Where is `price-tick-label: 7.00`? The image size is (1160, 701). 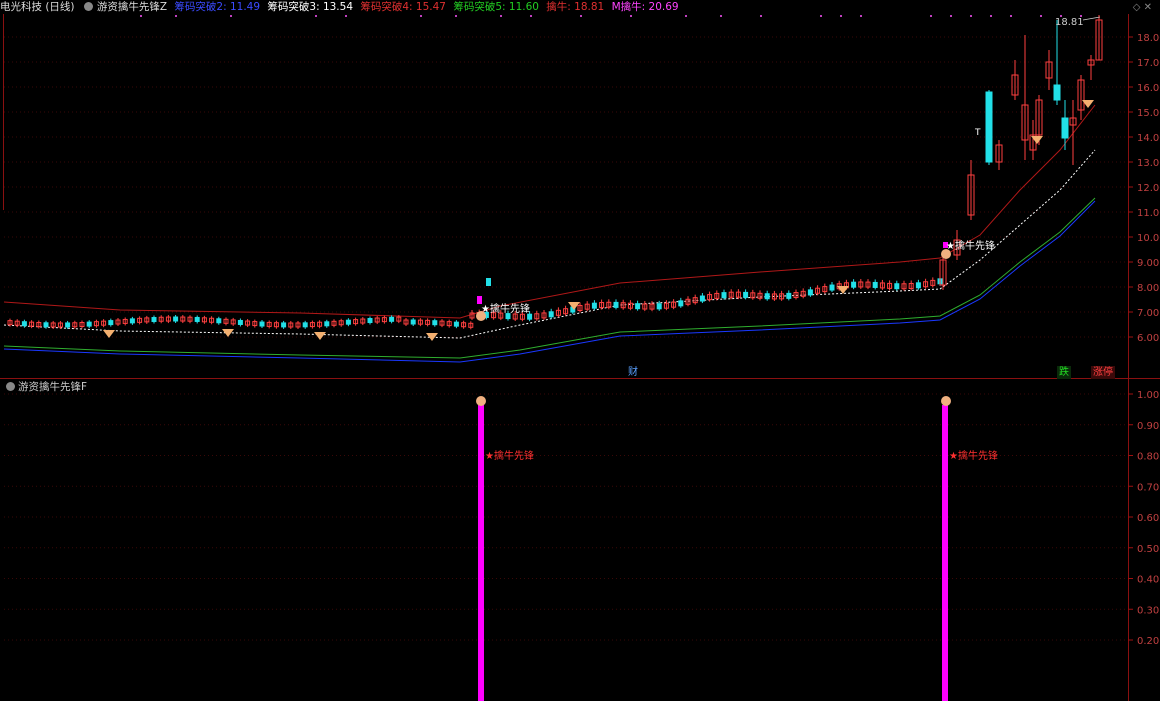
price-tick-label: 7.00 is located at coordinates (1148, 313).